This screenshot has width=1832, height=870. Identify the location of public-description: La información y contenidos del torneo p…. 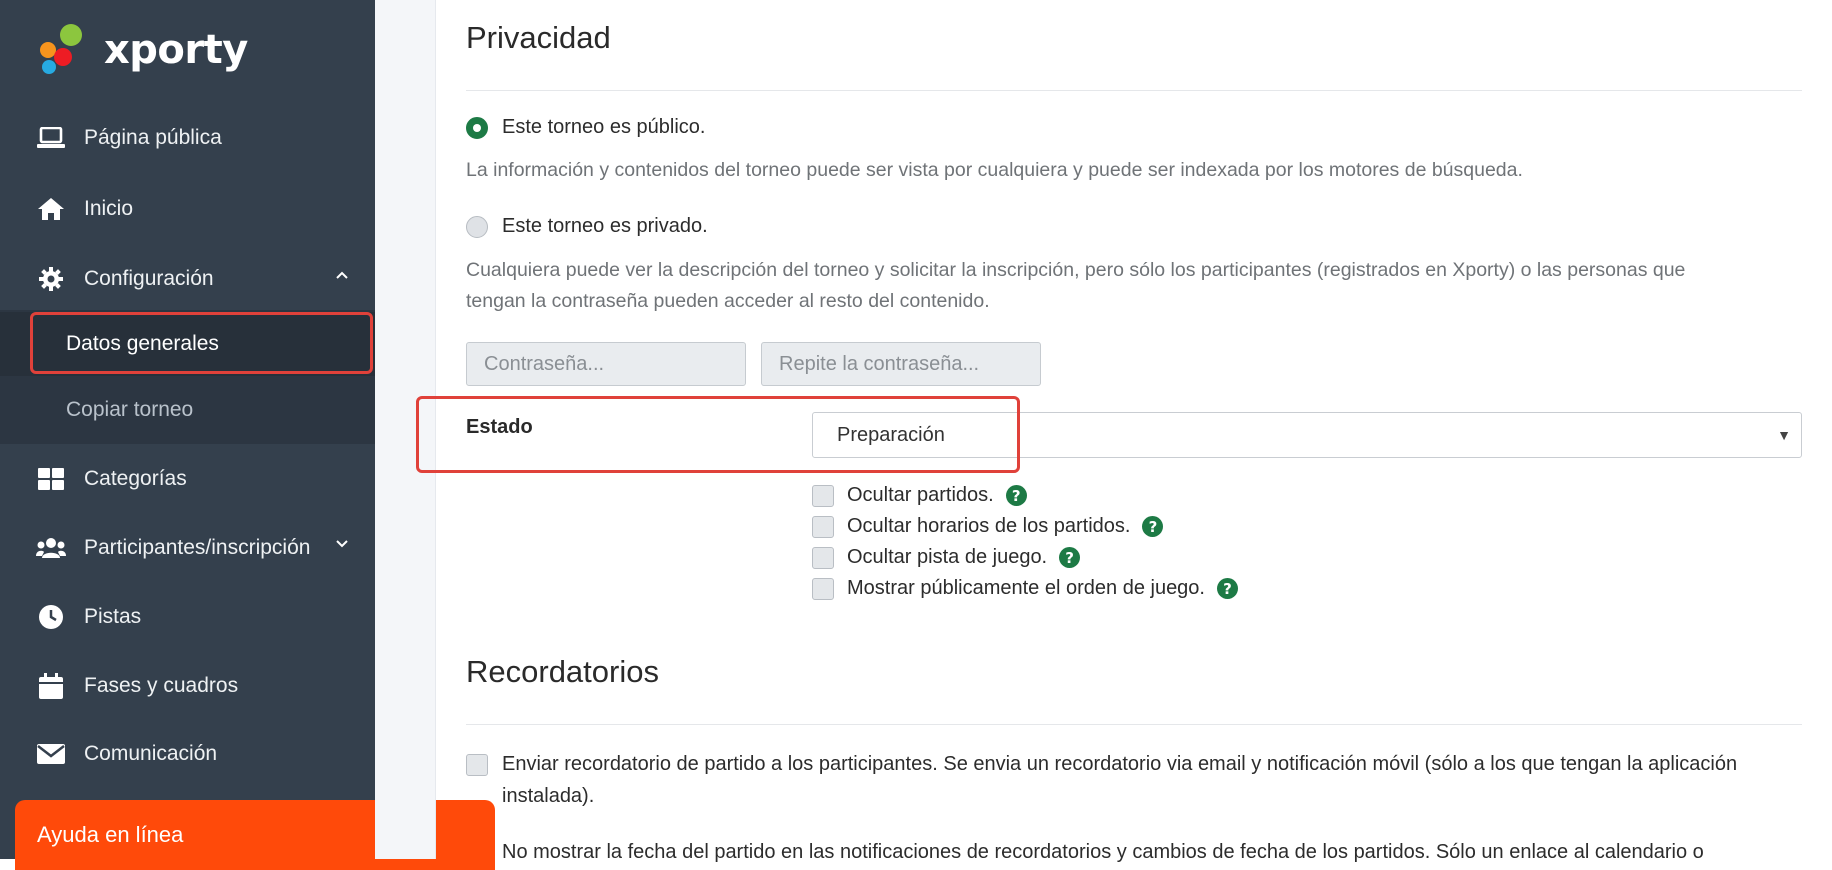
(994, 170).